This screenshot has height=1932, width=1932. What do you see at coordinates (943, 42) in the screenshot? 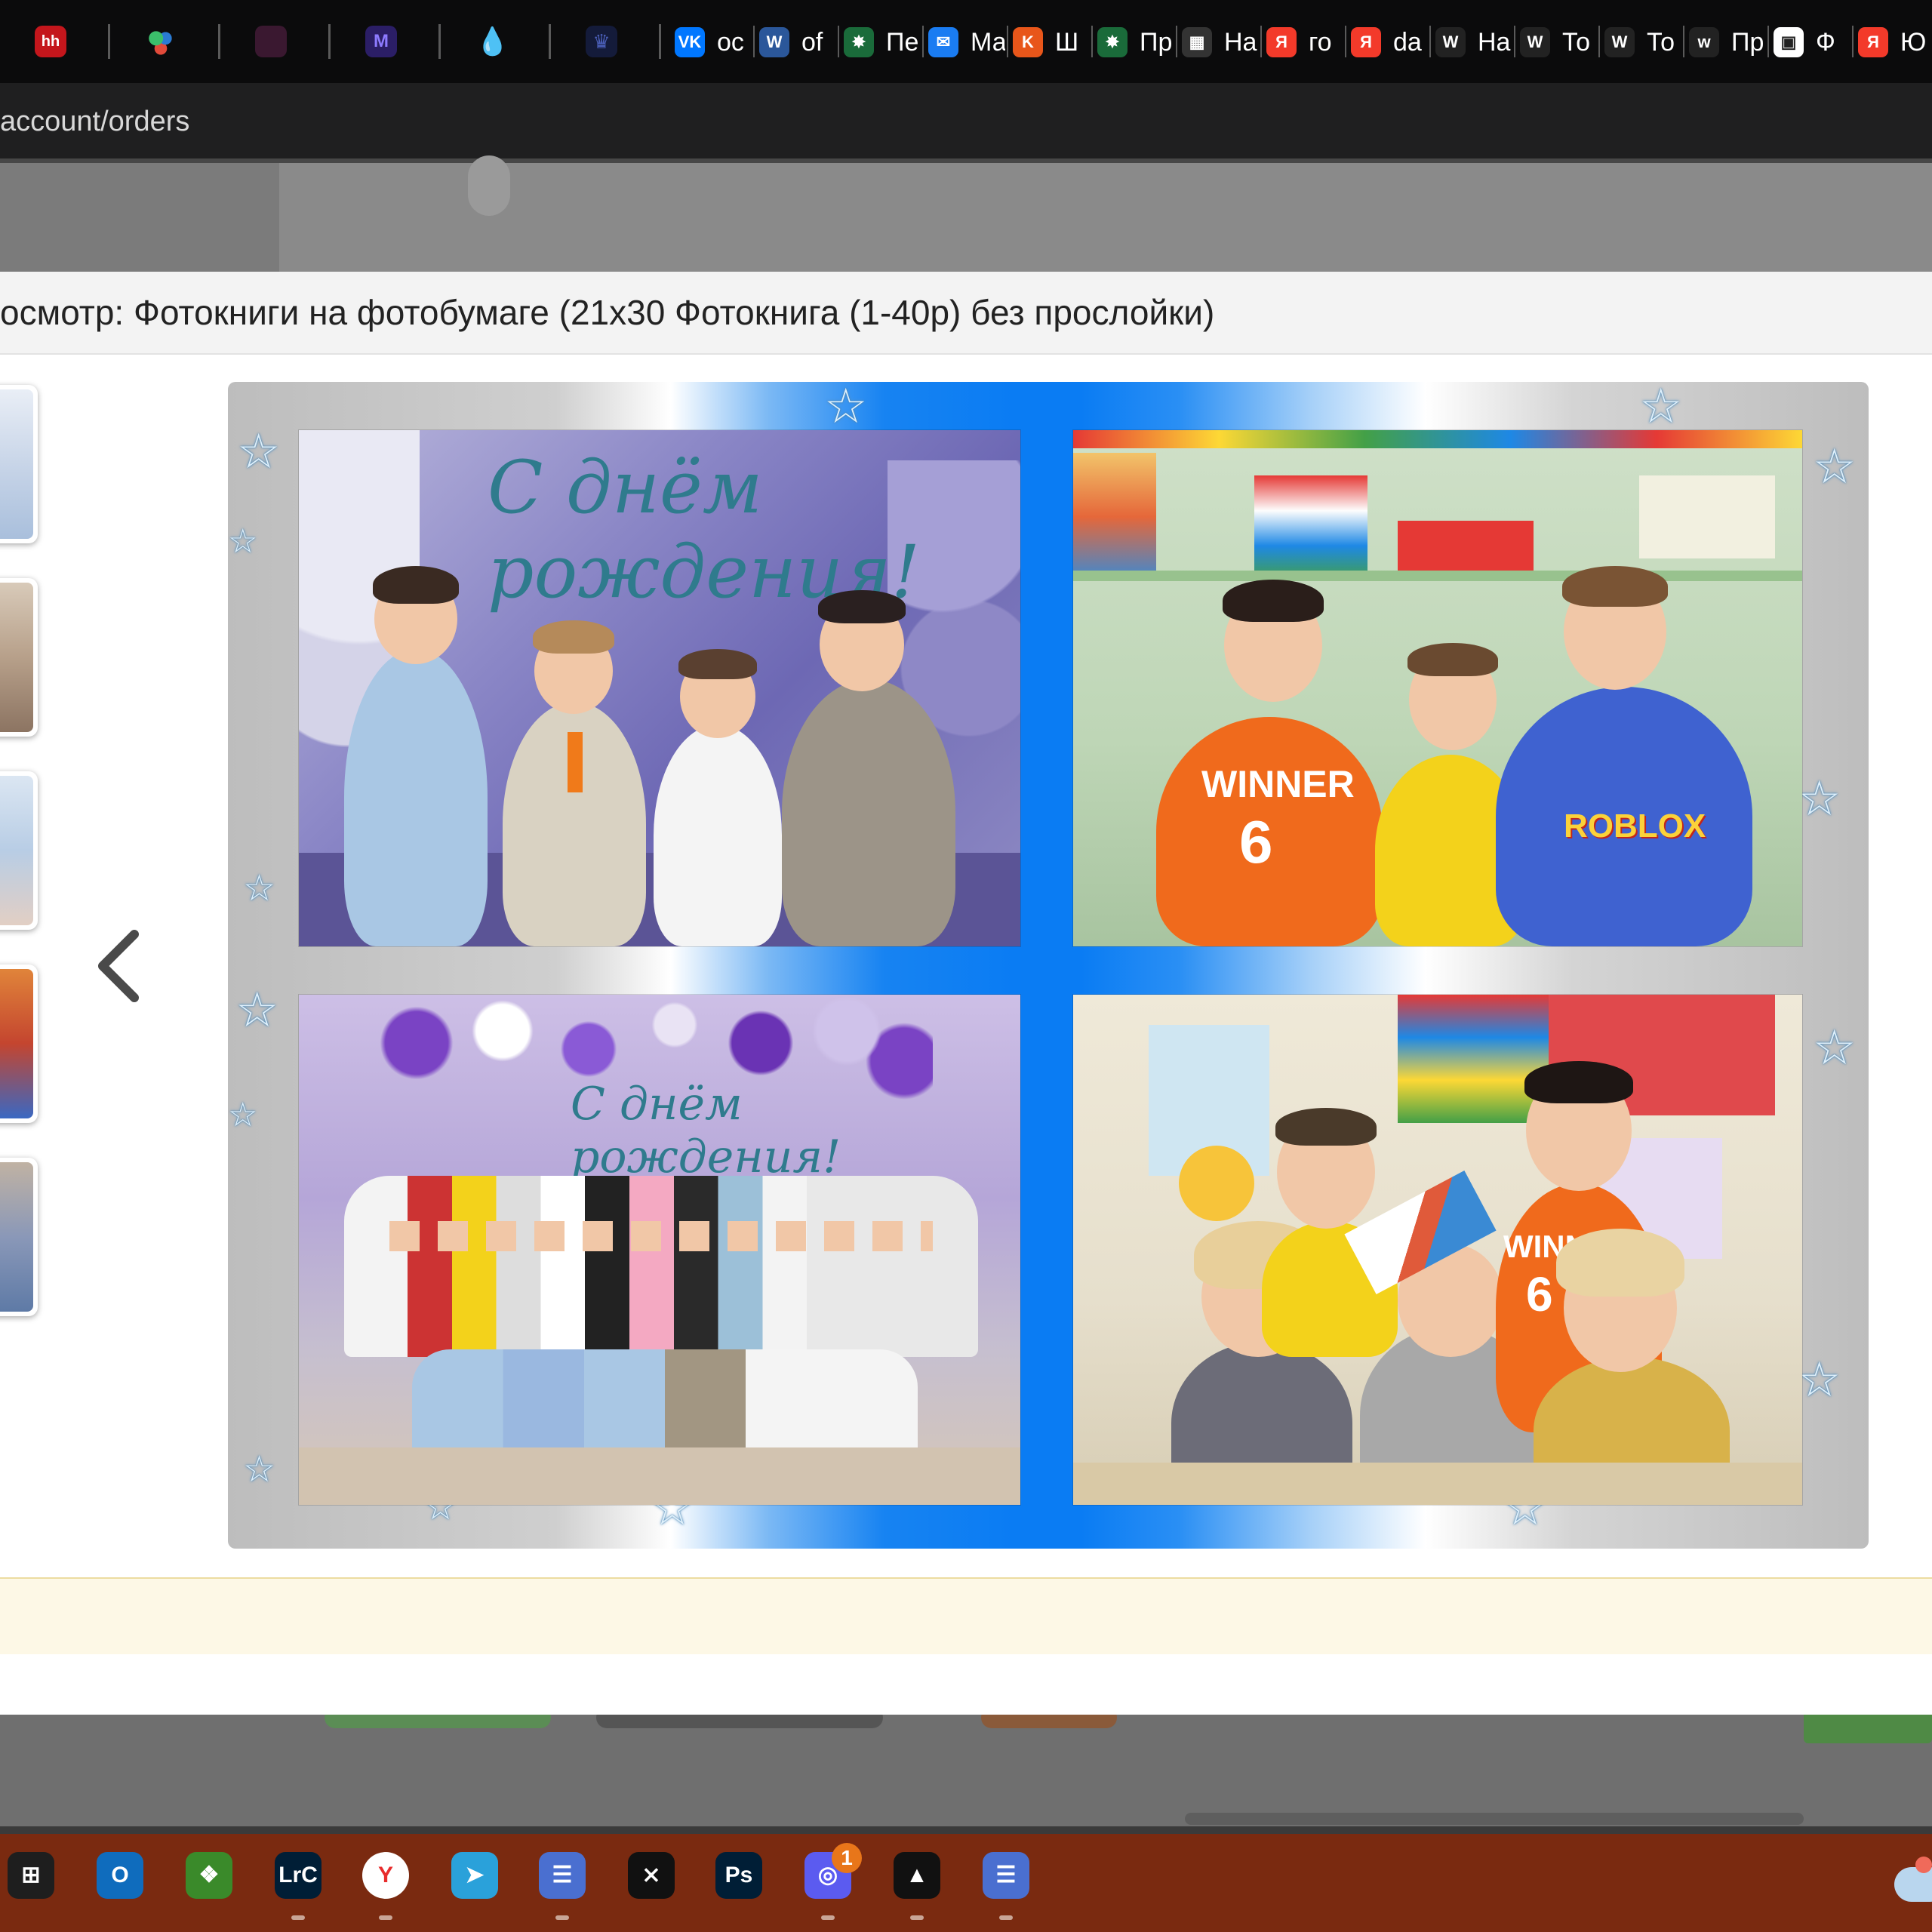
I see `chat-icon: ✉` at bounding box center [943, 42].